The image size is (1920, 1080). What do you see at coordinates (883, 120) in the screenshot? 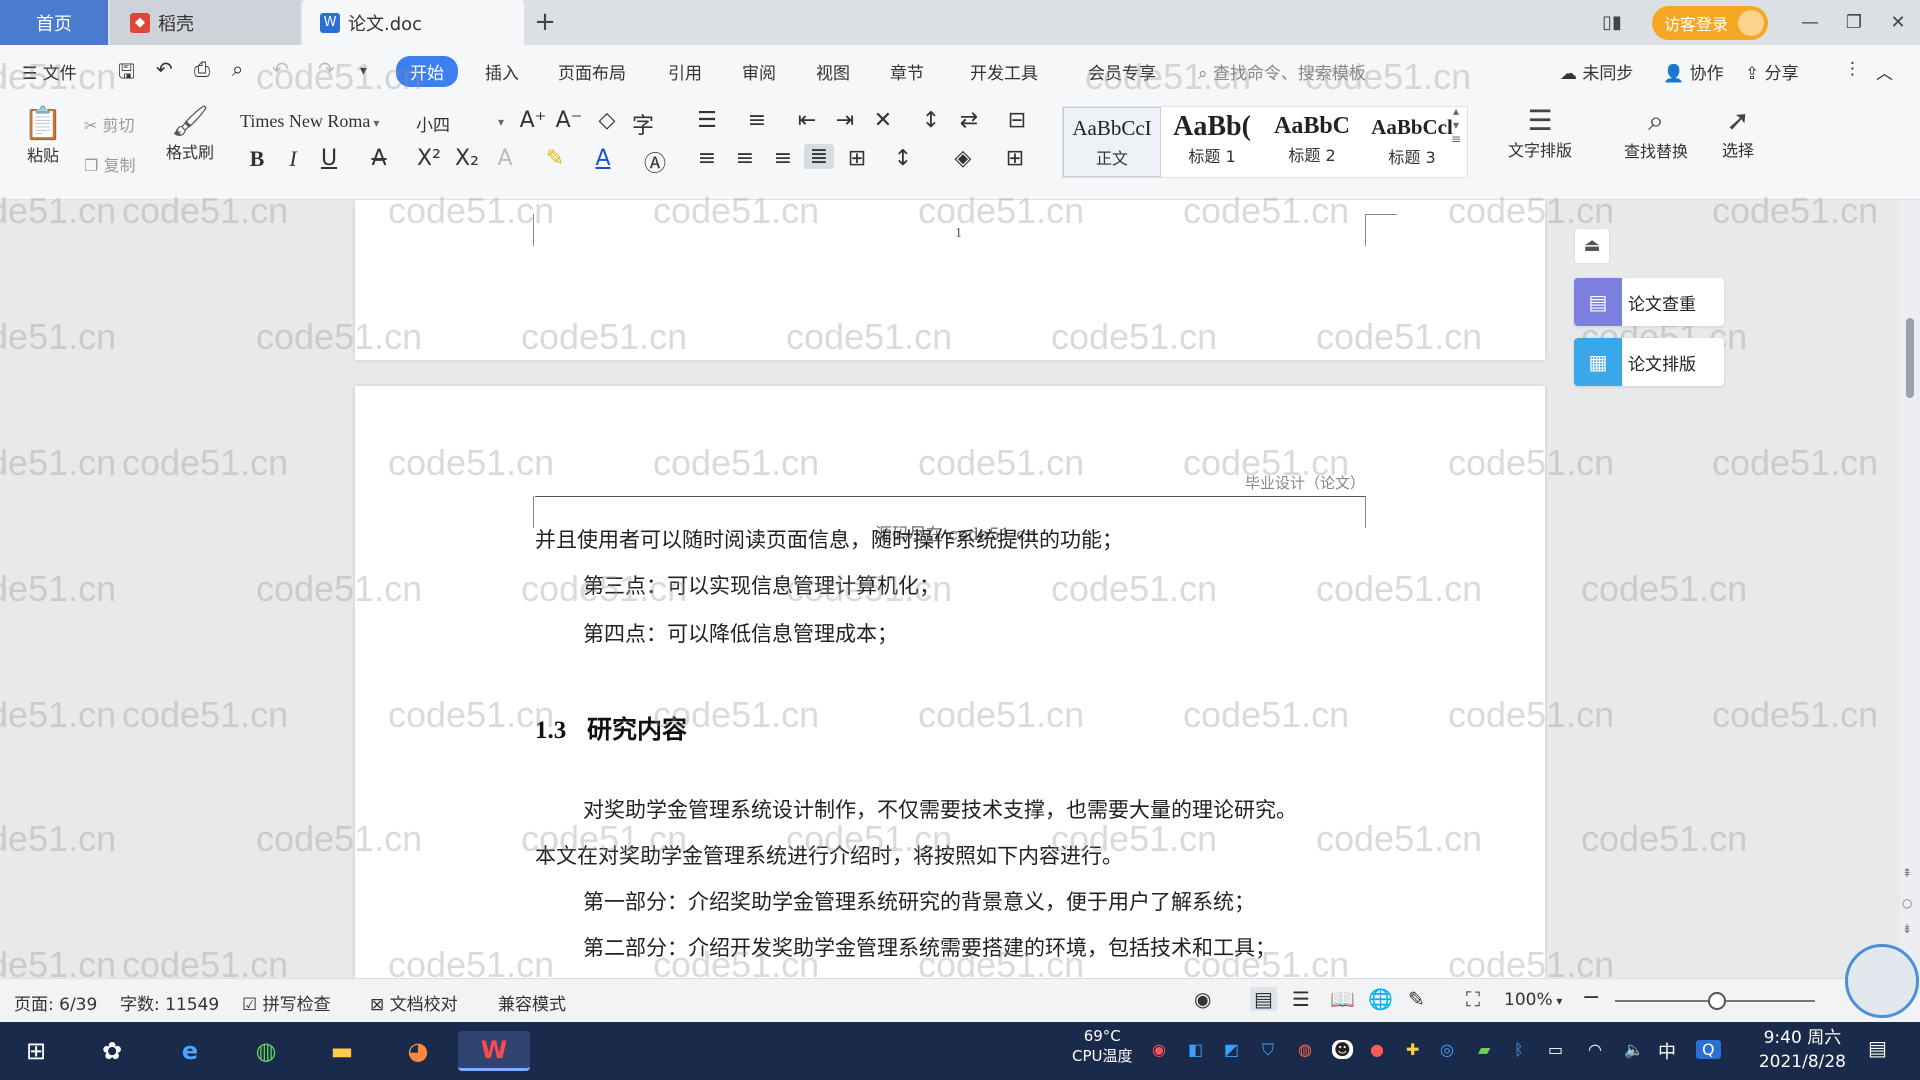
I see `chinese-layout-icon: ✕` at bounding box center [883, 120].